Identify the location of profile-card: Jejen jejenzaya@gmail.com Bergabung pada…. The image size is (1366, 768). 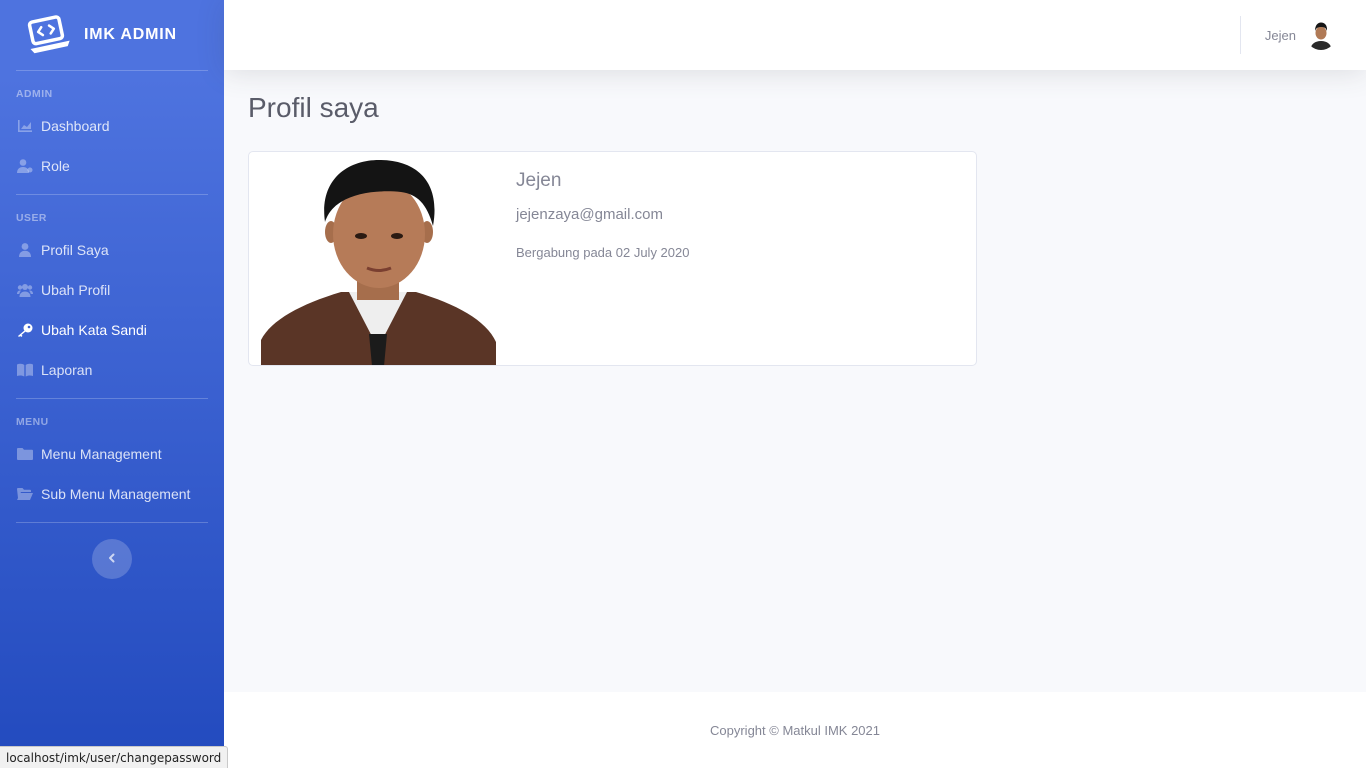
(612, 258).